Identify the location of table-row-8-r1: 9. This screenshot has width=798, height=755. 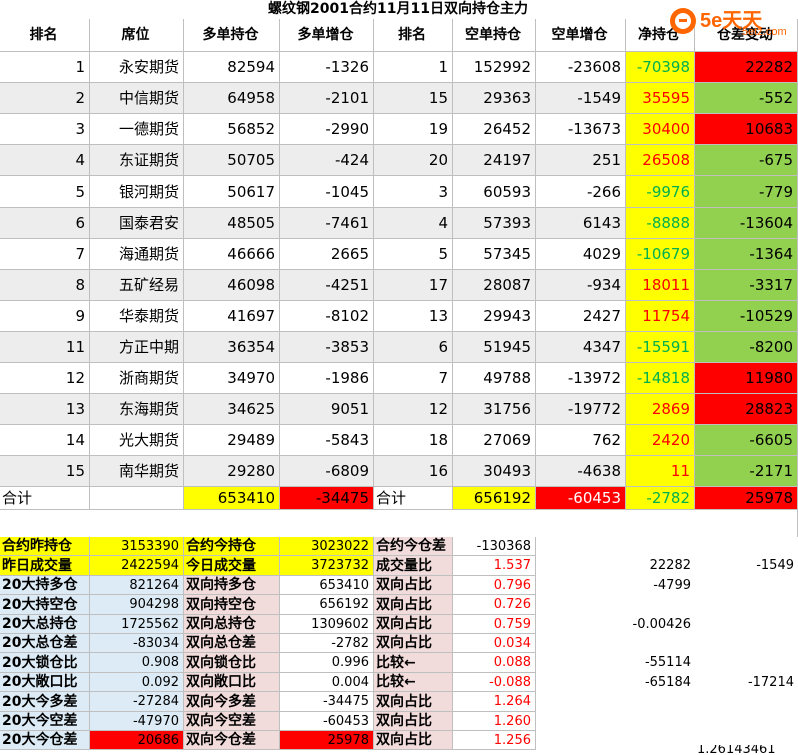
(45, 316).